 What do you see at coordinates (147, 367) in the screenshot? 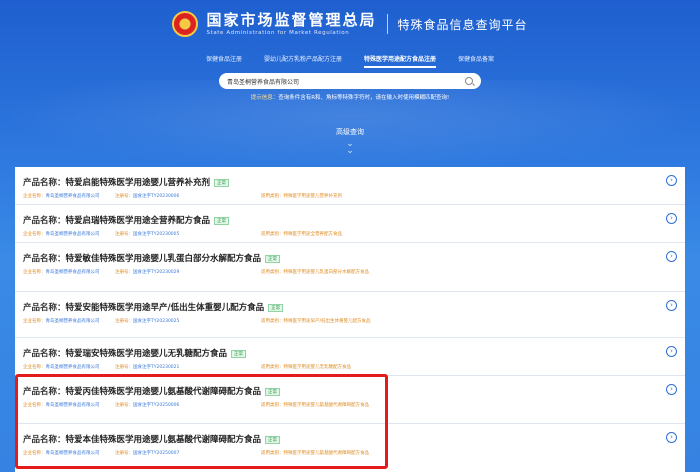
I see `reg-meta: 注册号：国食注字TY20230021` at bounding box center [147, 367].